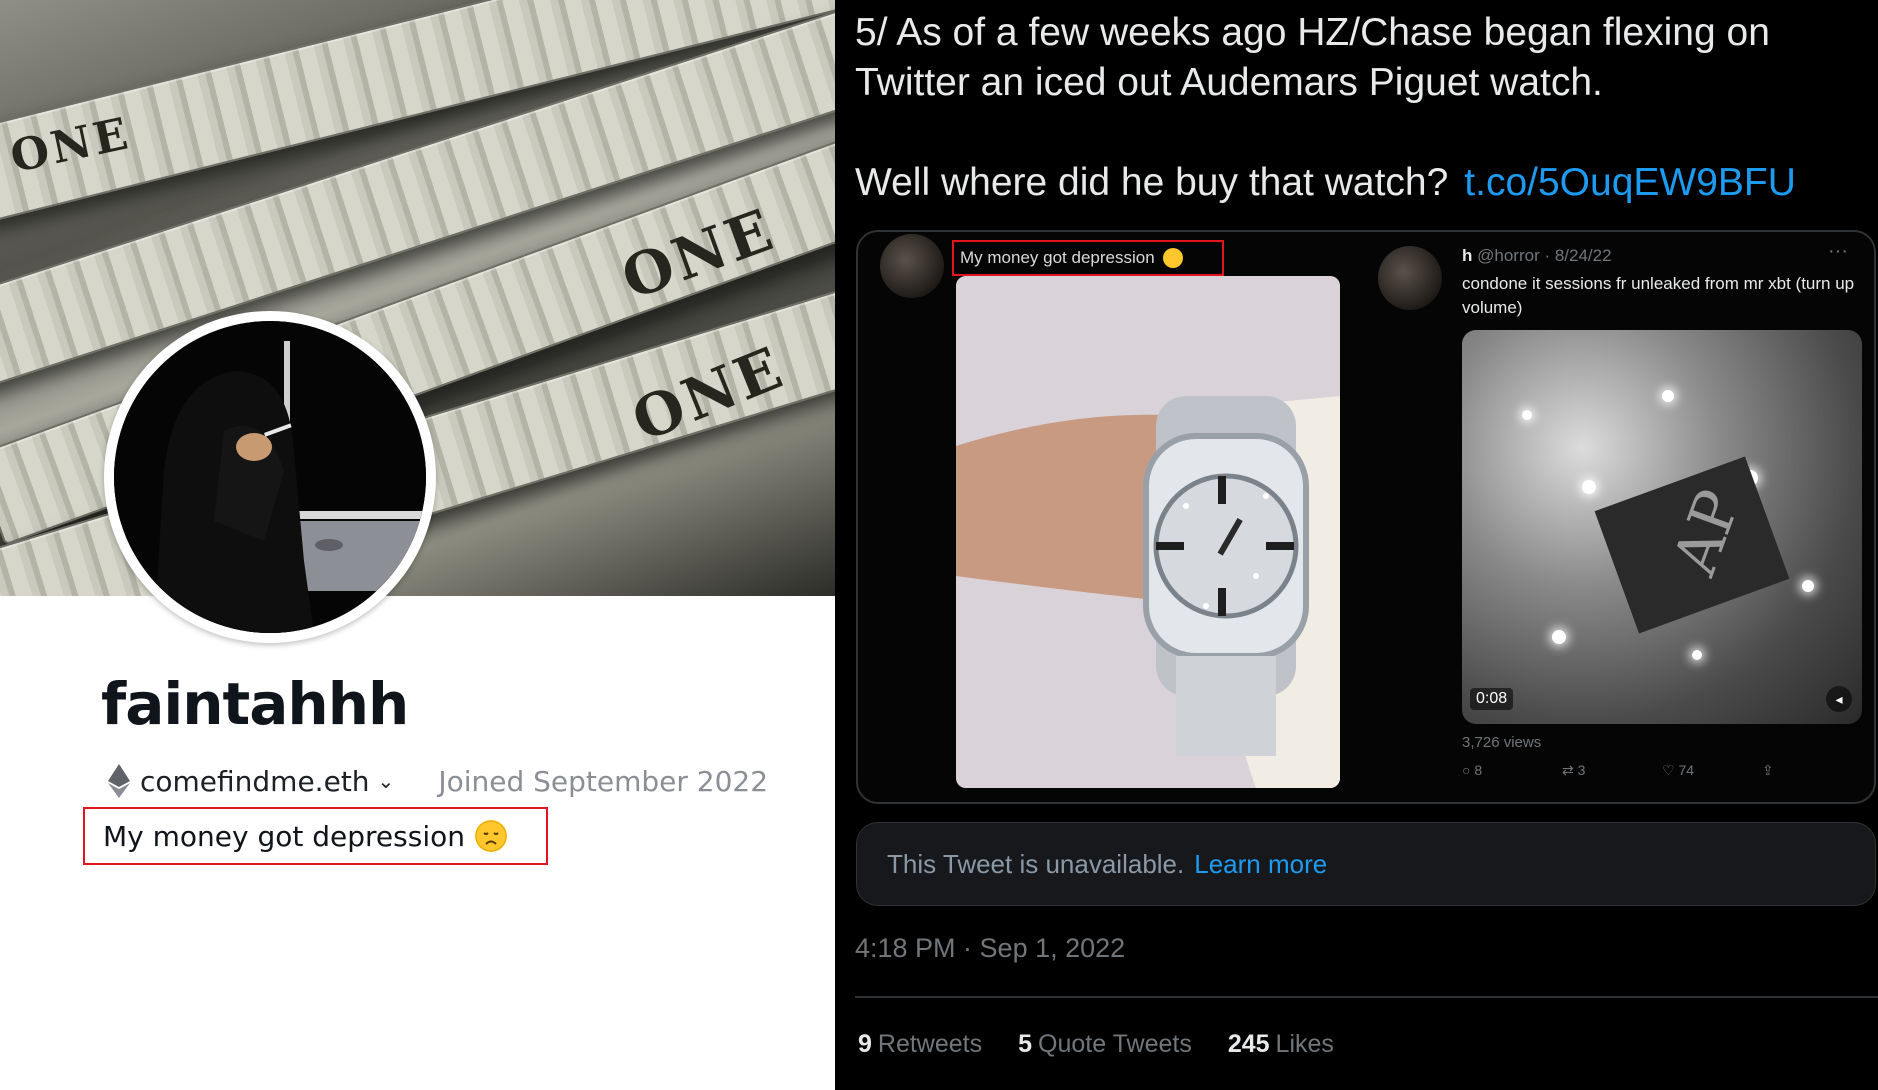 Image resolution: width=1878 pixels, height=1090 pixels. Describe the element at coordinates (1468, 770) in the screenshot. I see `reply-icon: ○` at that location.